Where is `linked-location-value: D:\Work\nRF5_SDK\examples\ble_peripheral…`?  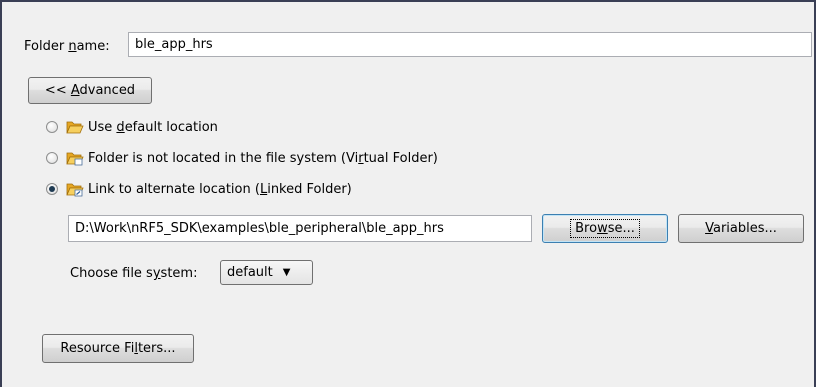 linked-location-value: D:\Work\nRF5_SDK\examples\ble_peripheral… is located at coordinates (259, 228).